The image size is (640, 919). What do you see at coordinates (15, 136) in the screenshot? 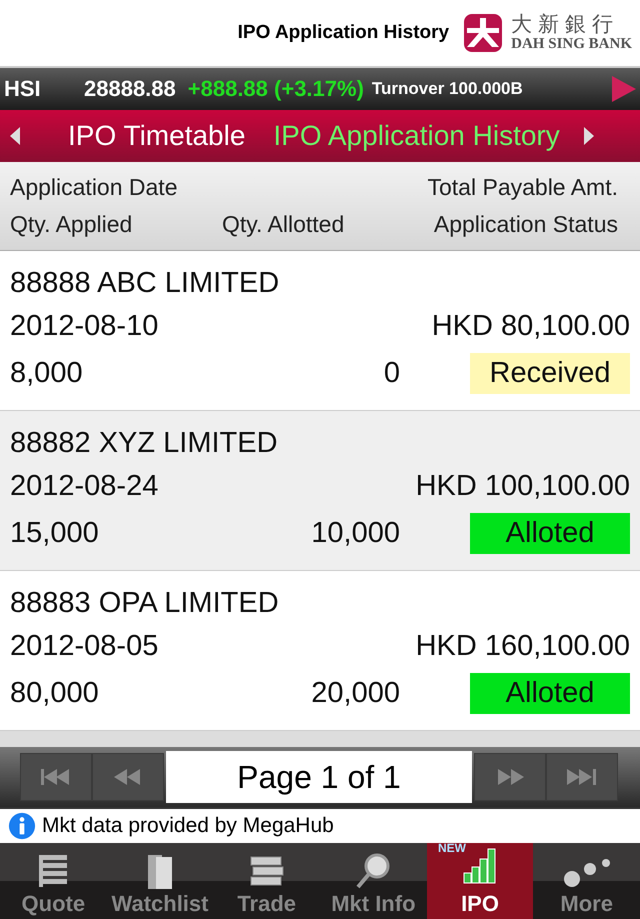
I see `left-arrow-icon` at bounding box center [15, 136].